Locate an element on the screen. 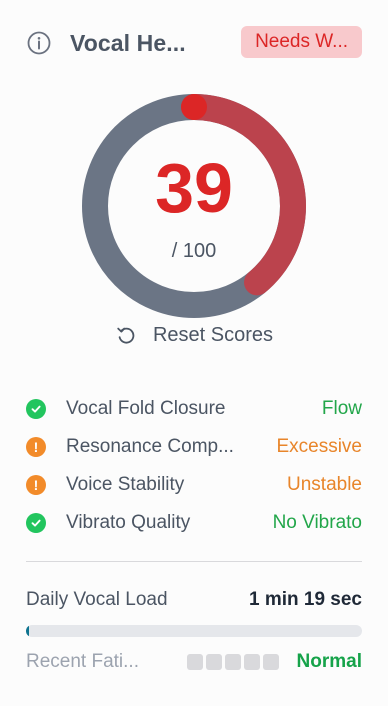 The height and width of the screenshot is (706, 388). metric-row: ! Resonance Comp... Excessive is located at coordinates (194, 447).